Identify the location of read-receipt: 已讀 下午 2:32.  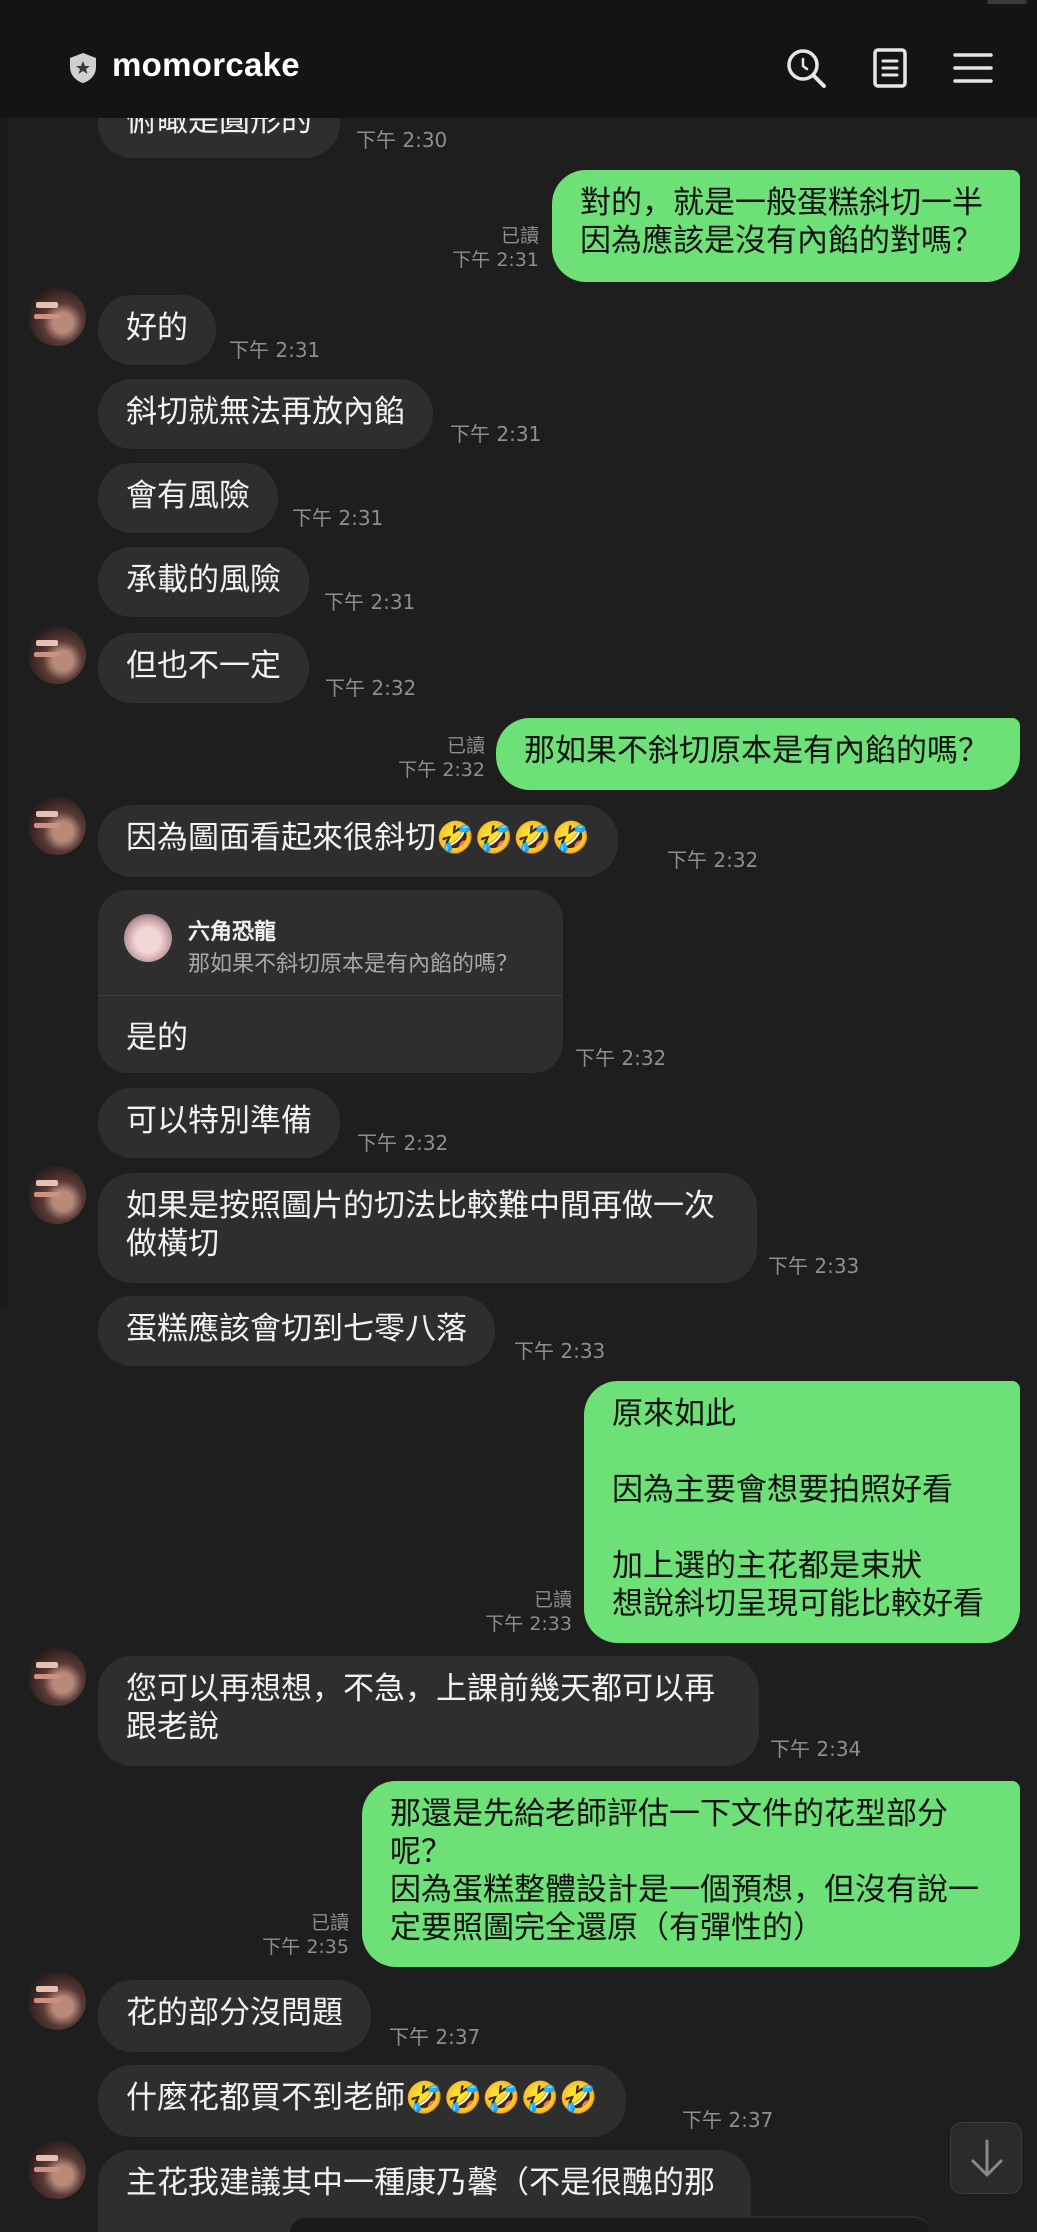
(441, 758).